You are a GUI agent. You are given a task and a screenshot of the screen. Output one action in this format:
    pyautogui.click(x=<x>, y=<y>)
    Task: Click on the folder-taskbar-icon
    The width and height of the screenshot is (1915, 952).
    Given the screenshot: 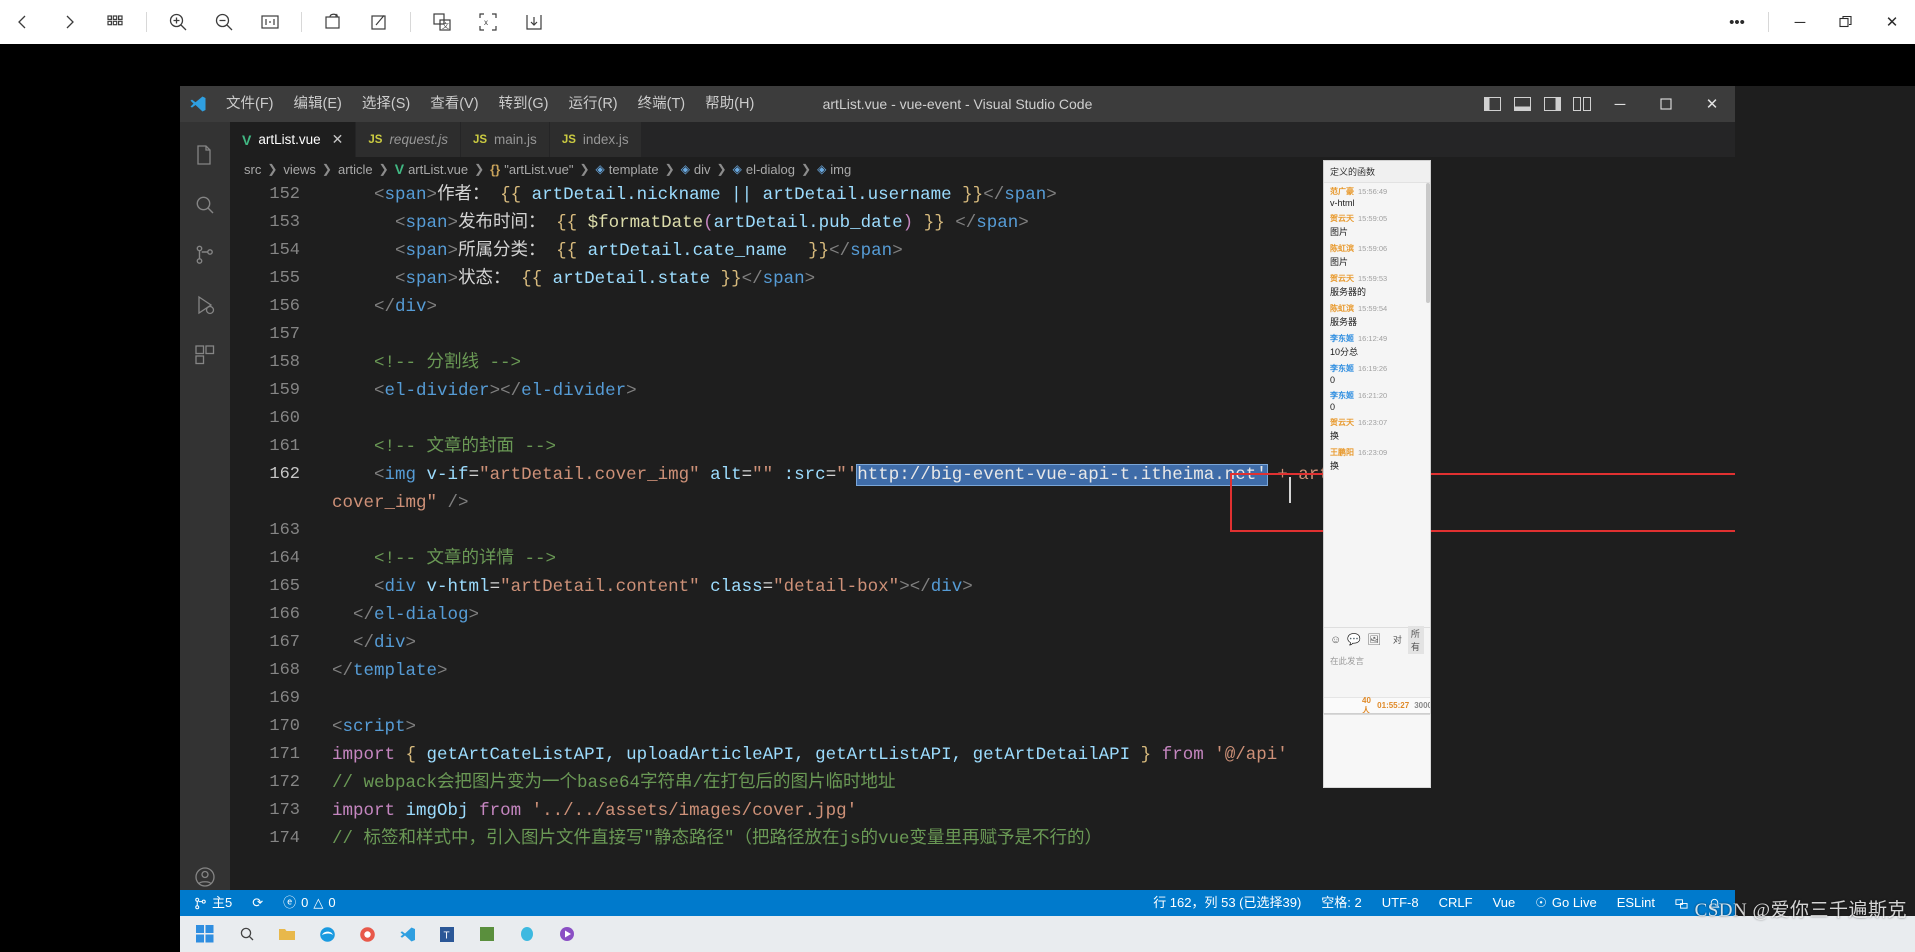 What is the action you would take?
    pyautogui.click(x=287, y=934)
    